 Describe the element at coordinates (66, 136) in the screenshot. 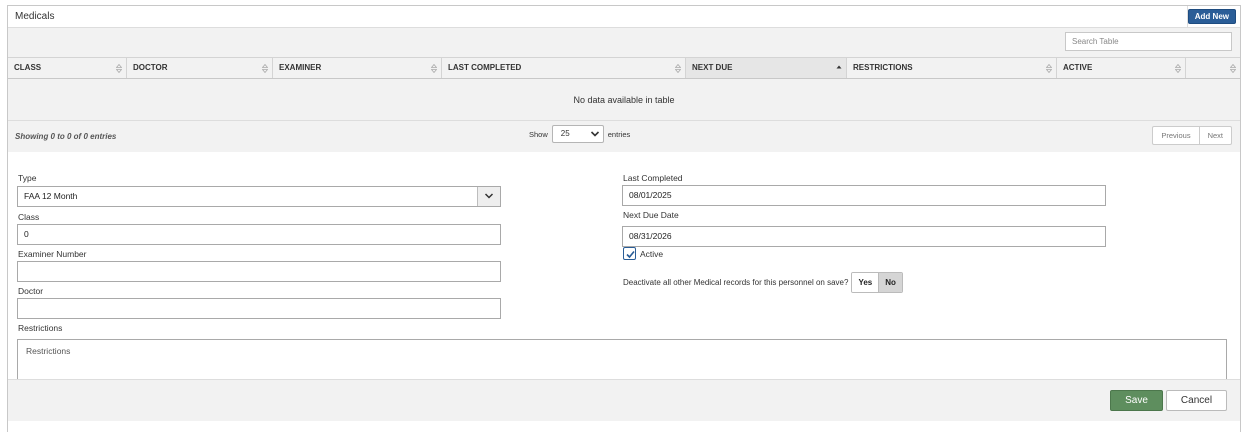

I see `table-info: Showing 0 to 0 of 0 entries` at that location.